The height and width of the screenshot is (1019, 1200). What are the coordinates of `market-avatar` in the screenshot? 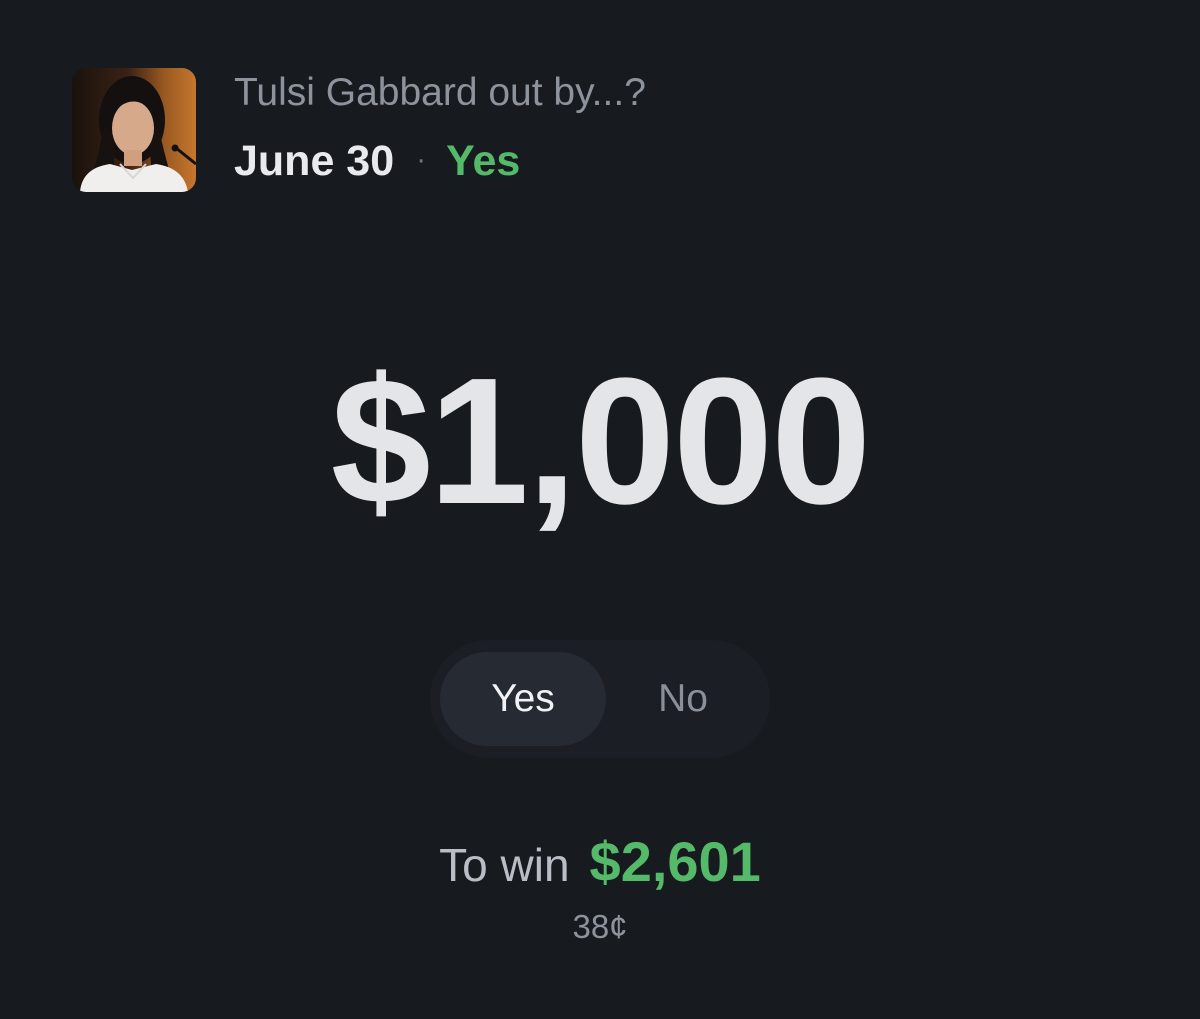 It's located at (134, 130).